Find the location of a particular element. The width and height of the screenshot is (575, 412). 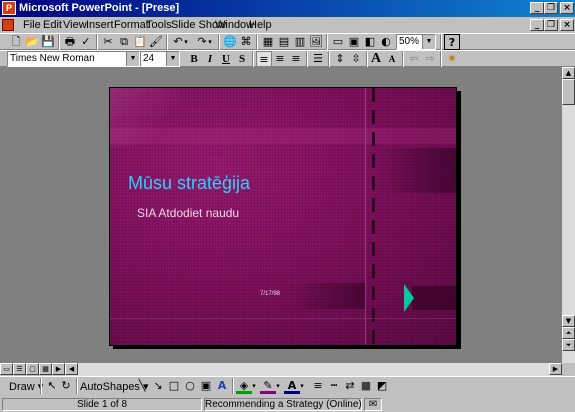

center-icon: ≡ is located at coordinates (280, 59).